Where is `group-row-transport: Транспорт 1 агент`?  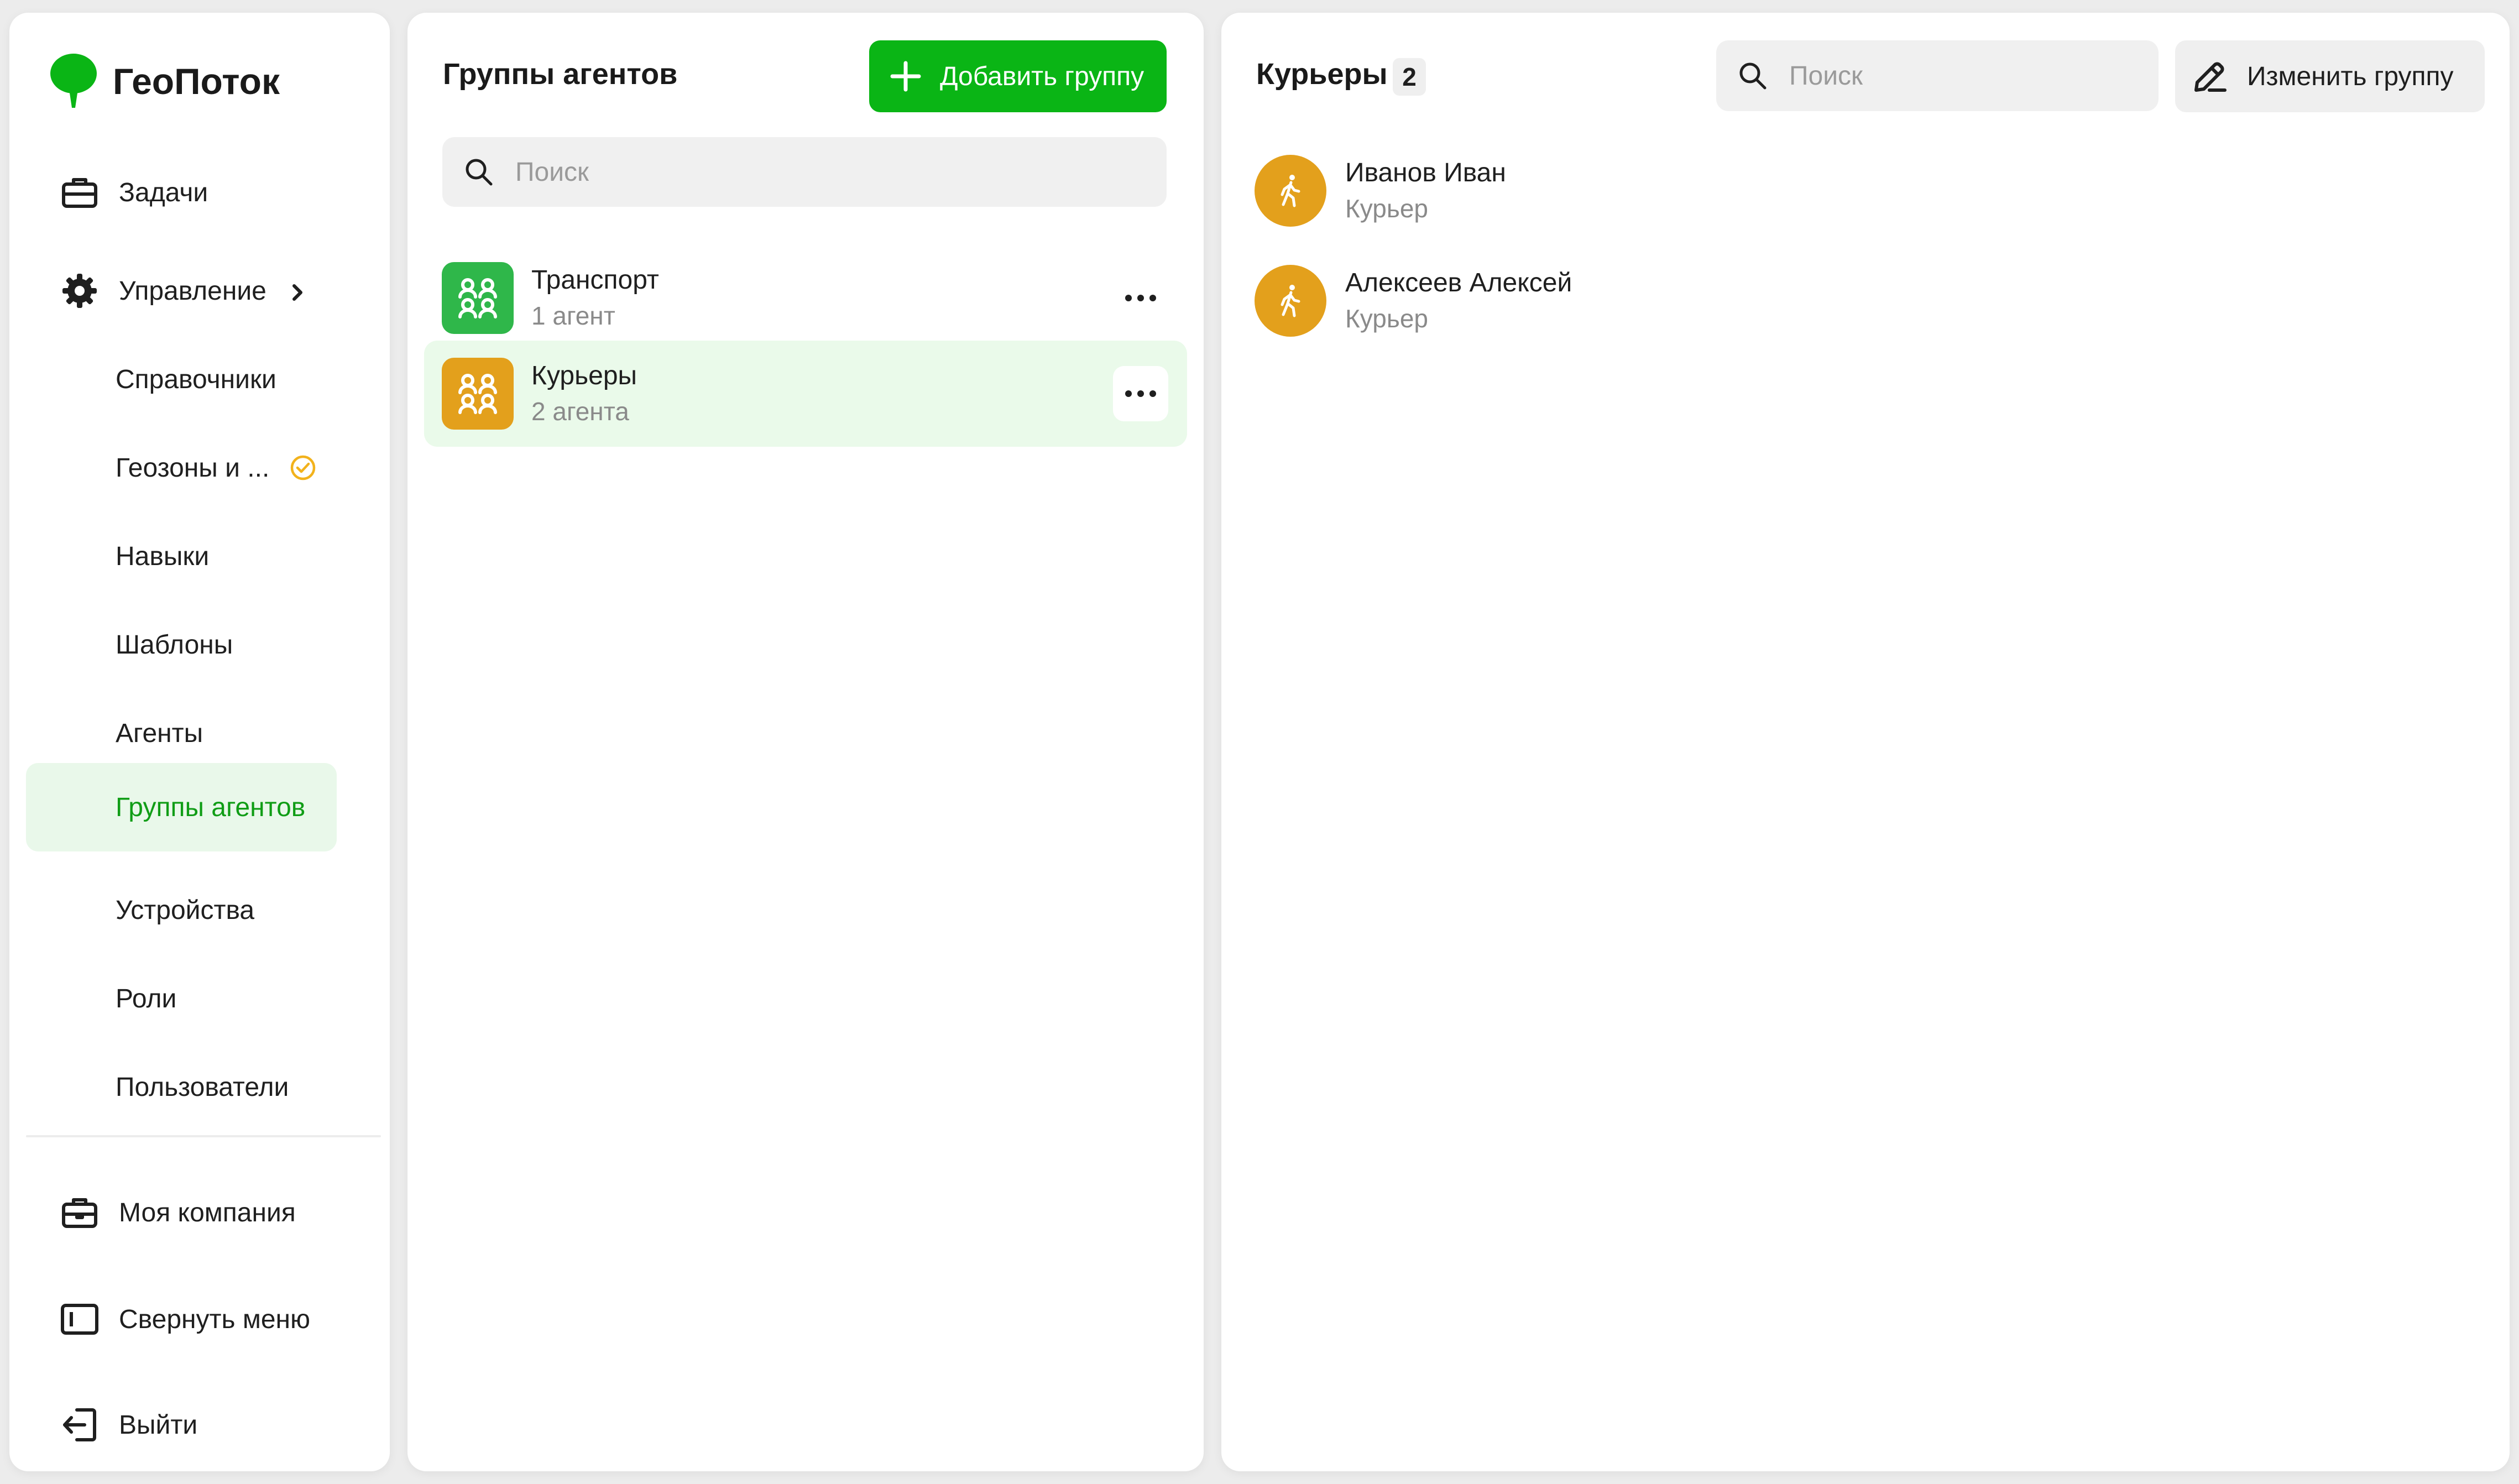 group-row-transport: Транспорт 1 агент is located at coordinates (805, 298).